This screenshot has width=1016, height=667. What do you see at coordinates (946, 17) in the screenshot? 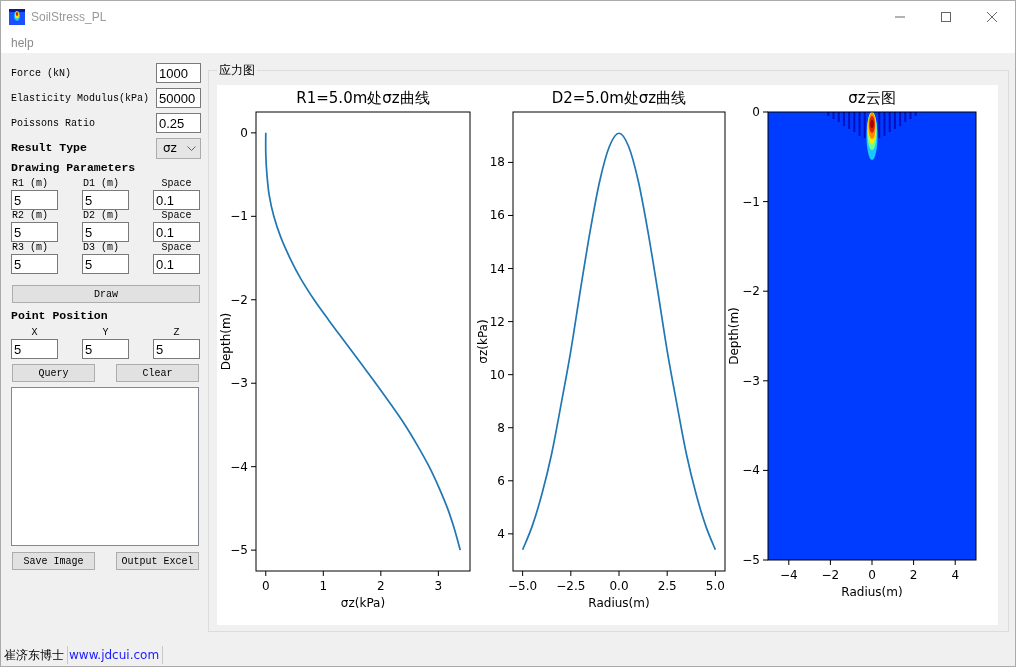
I see `maximize-icon` at bounding box center [946, 17].